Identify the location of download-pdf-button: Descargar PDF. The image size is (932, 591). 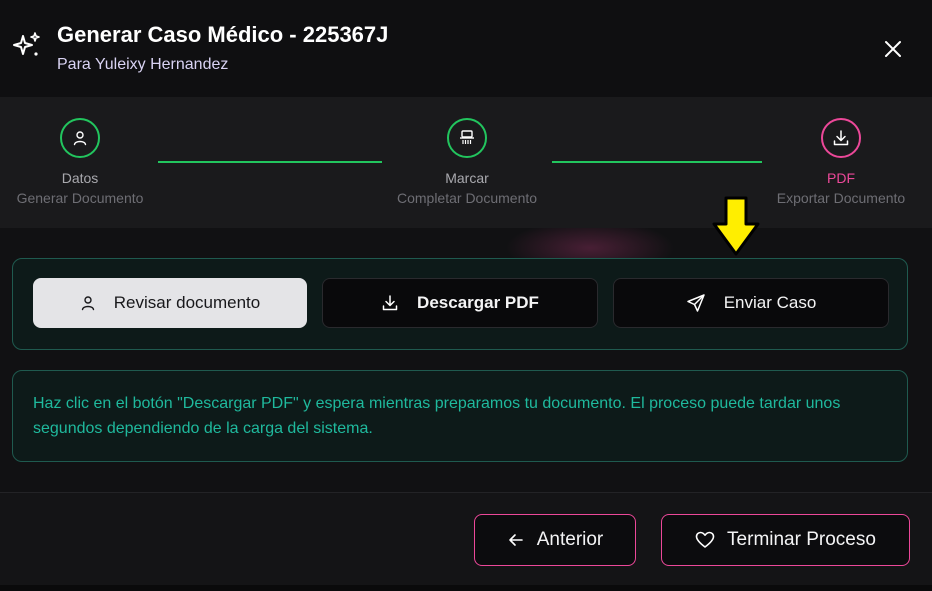
(460, 303).